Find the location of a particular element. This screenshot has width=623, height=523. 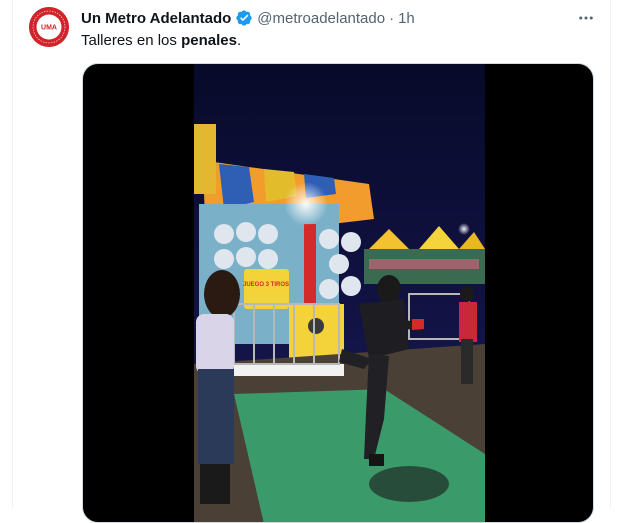

avatar-logo-text: UMA is located at coordinates (49, 28).